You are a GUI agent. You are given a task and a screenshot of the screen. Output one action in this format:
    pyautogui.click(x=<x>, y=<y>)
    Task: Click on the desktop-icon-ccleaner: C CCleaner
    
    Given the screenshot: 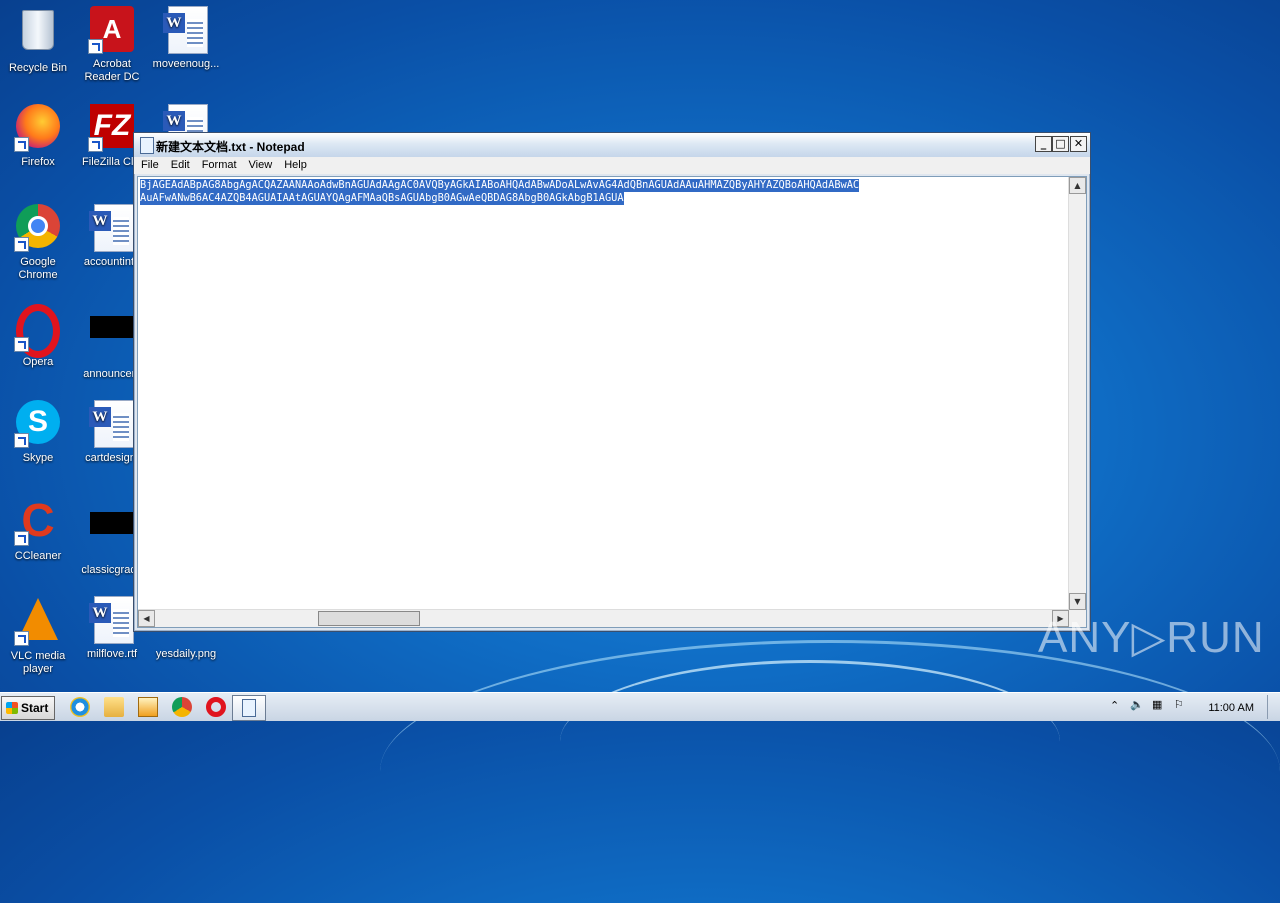 What is the action you would take?
    pyautogui.click(x=38, y=530)
    